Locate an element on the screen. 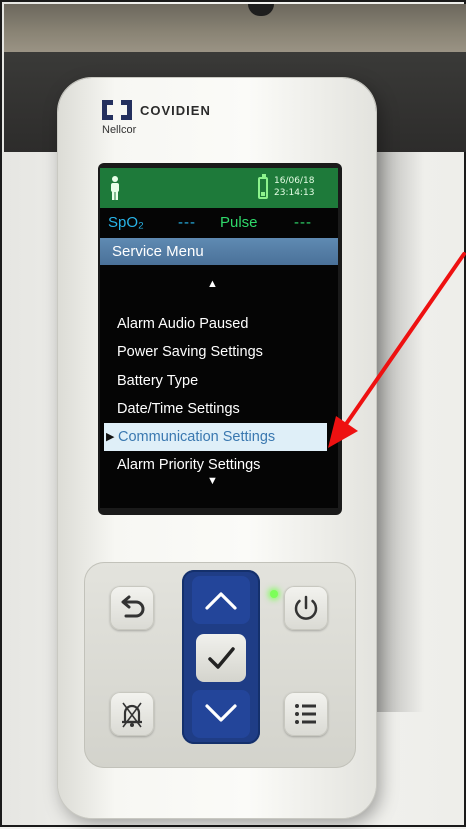  checkmark-icon is located at coordinates (221, 658).